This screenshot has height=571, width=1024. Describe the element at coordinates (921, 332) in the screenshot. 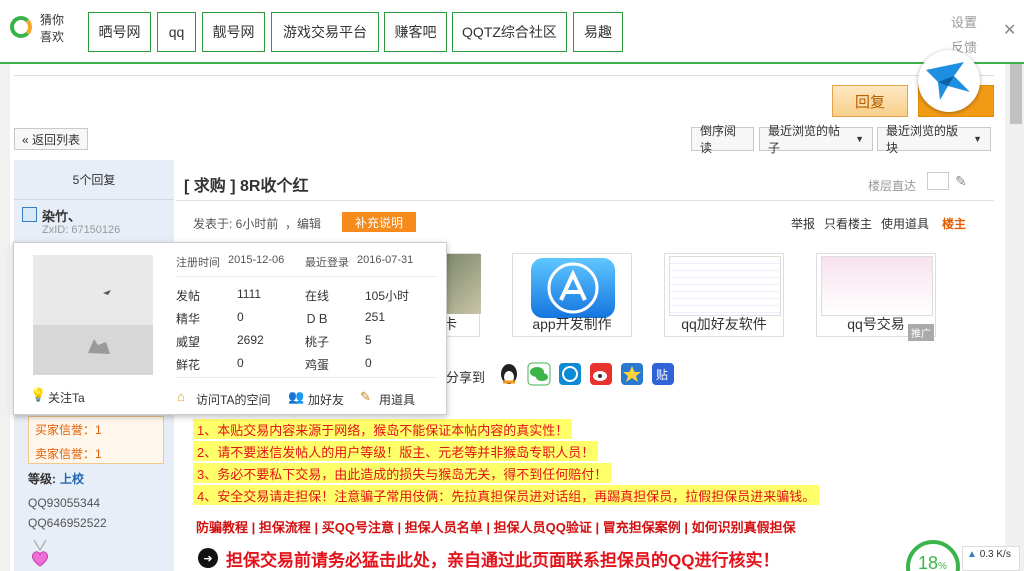

I see `ad-badge: 推广` at that location.